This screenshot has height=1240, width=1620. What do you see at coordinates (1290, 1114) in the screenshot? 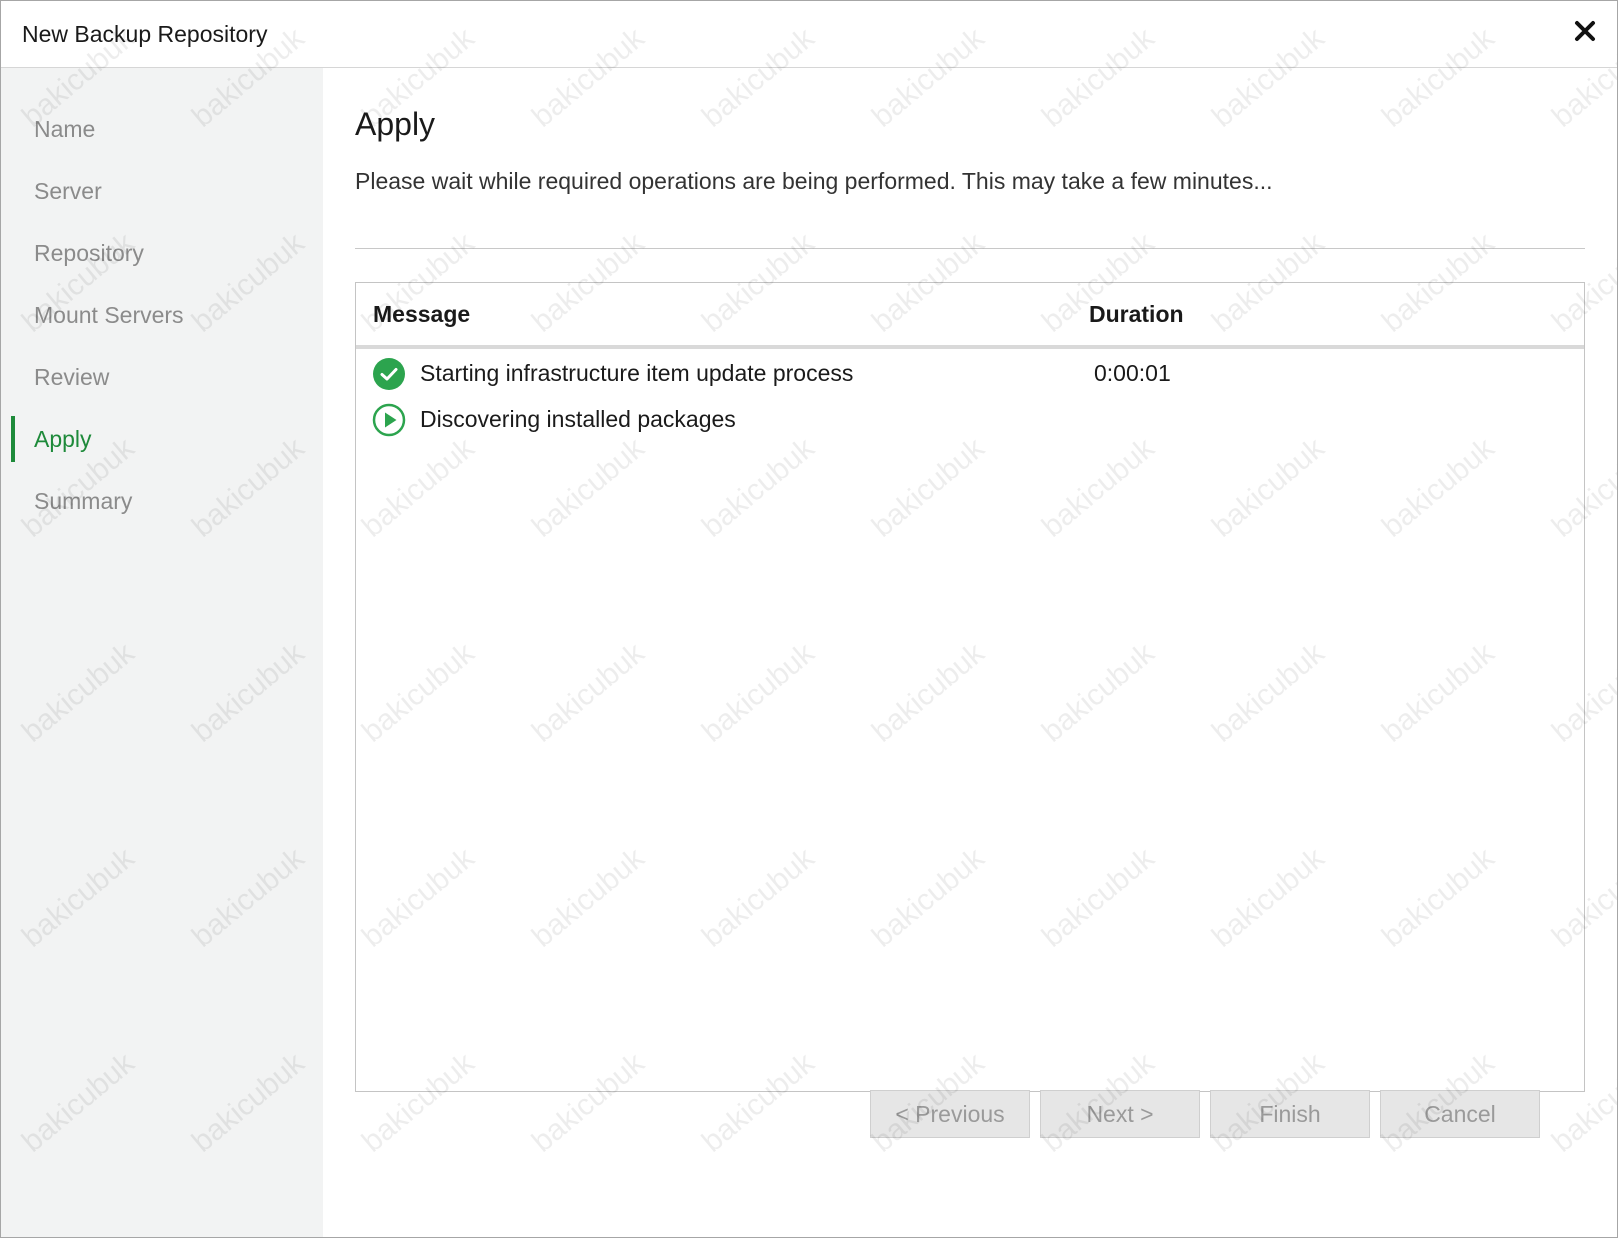
I see `finish-button: Finish` at bounding box center [1290, 1114].